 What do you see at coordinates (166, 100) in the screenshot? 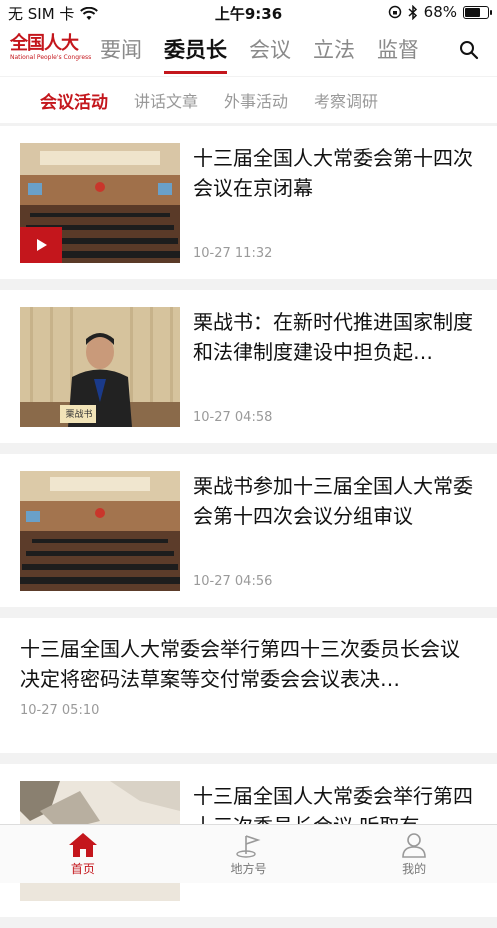
I see `subtab-speeches: 讲话文章` at bounding box center [166, 100].